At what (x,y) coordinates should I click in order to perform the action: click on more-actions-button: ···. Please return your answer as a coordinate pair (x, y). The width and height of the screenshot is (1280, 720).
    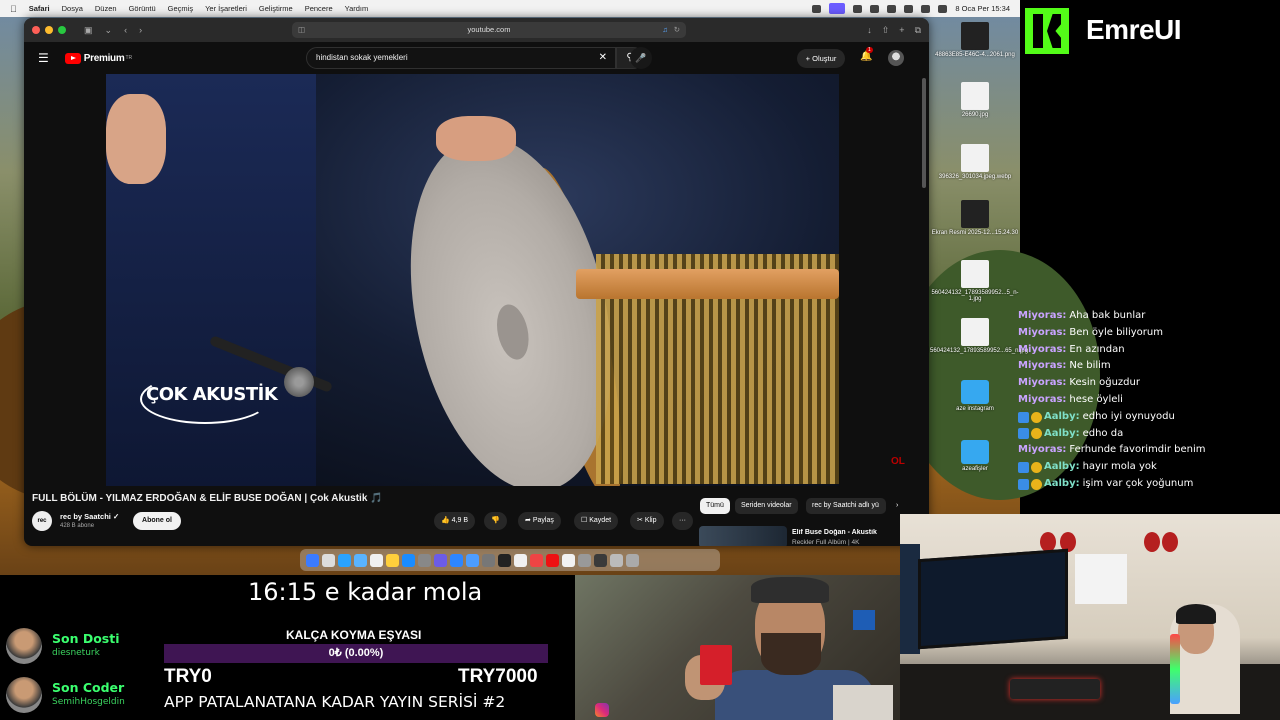
    Looking at the image, I should click on (682, 521).